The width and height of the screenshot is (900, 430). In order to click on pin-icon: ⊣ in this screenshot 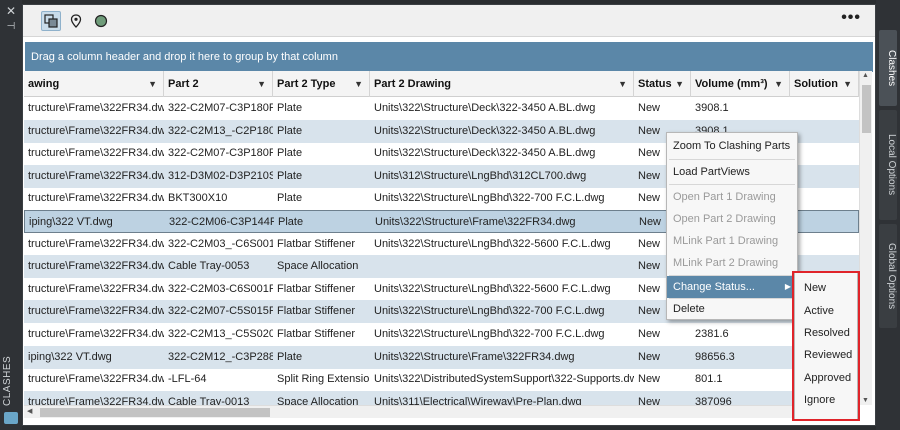, I will do `click(11, 27)`.